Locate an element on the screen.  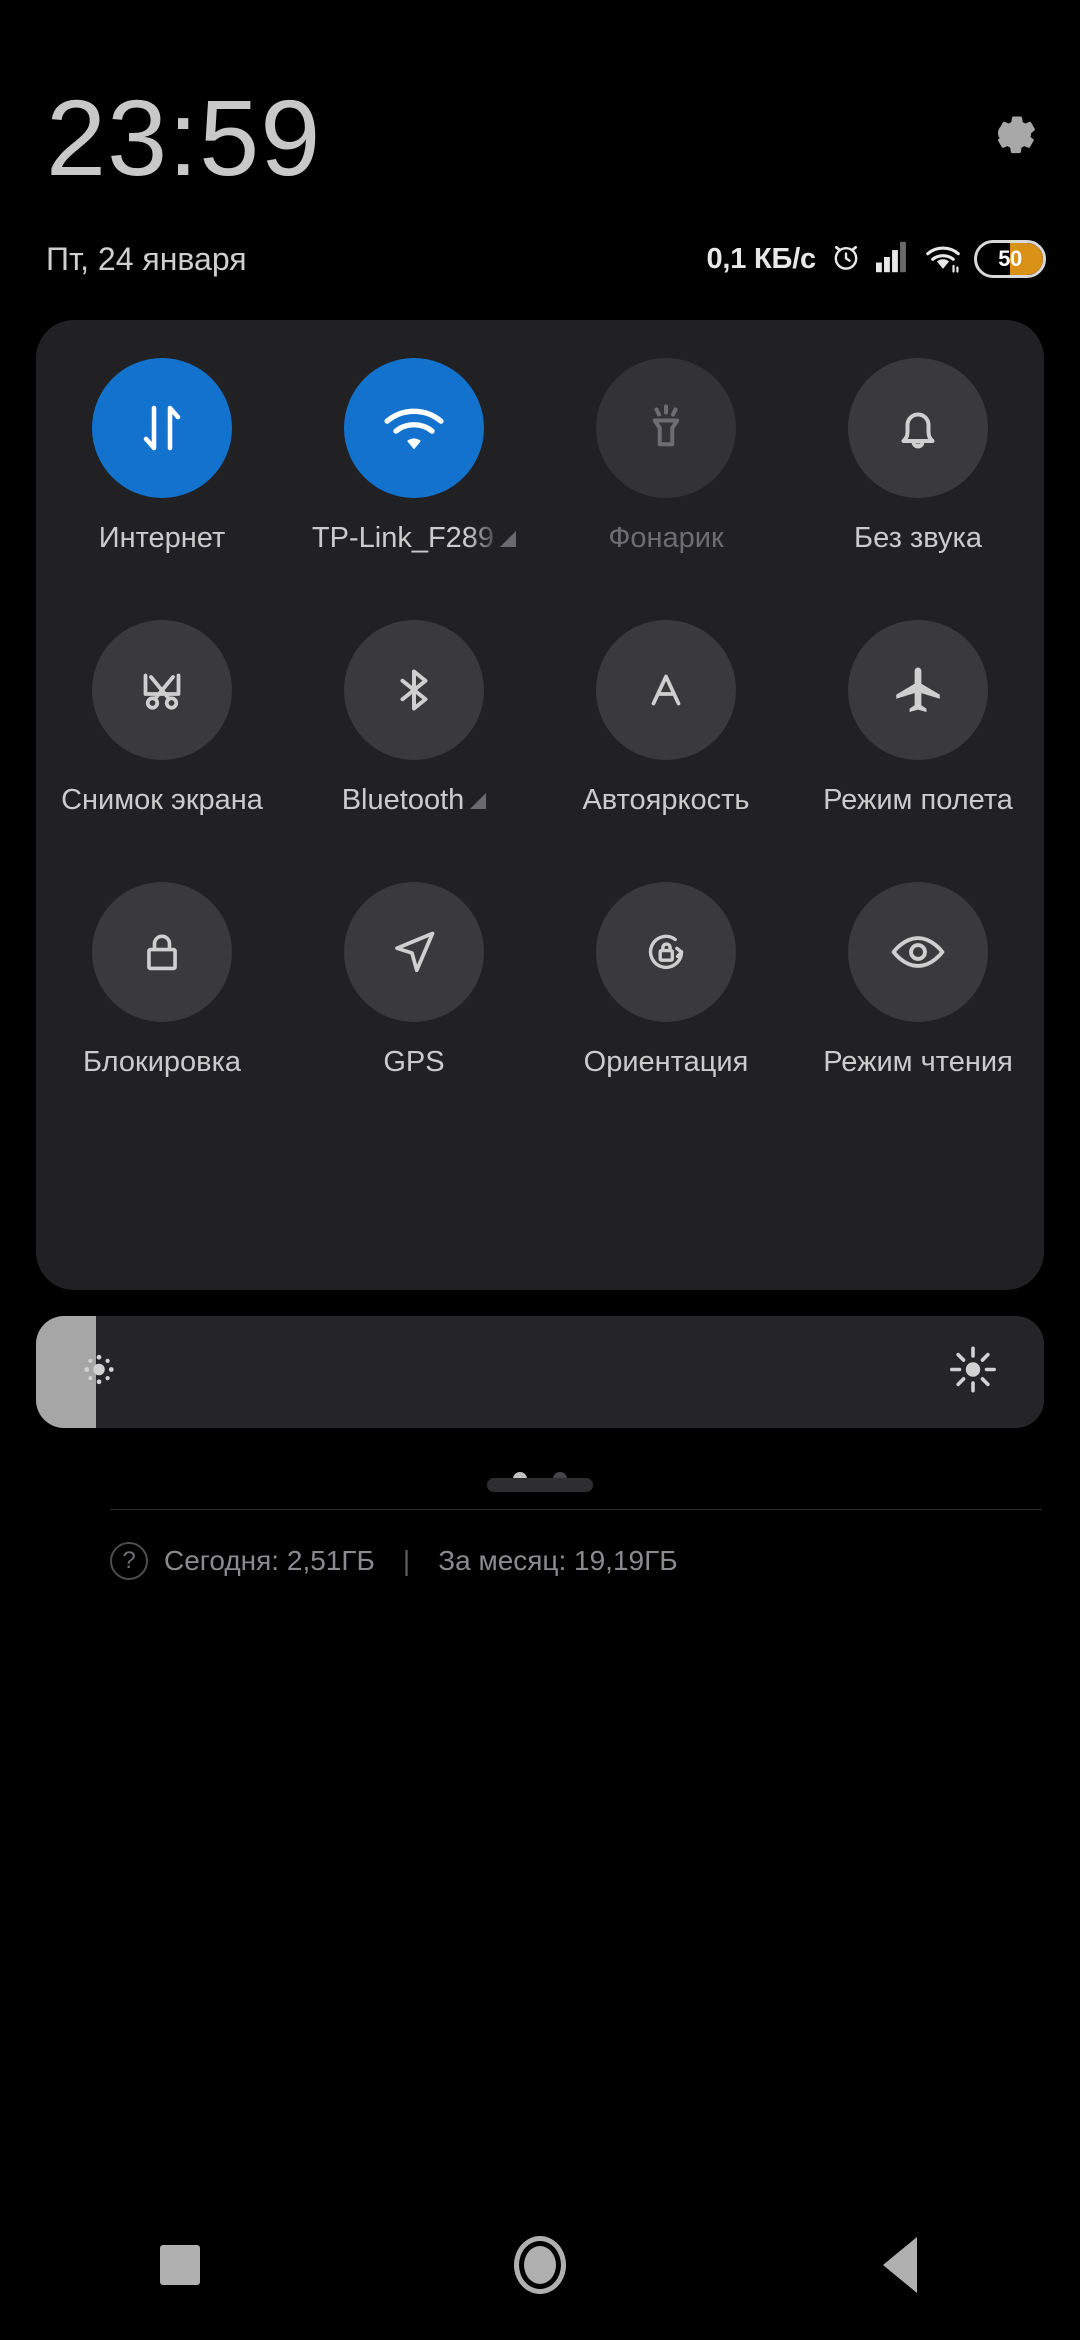
gear-icon is located at coordinates (1007, 133).